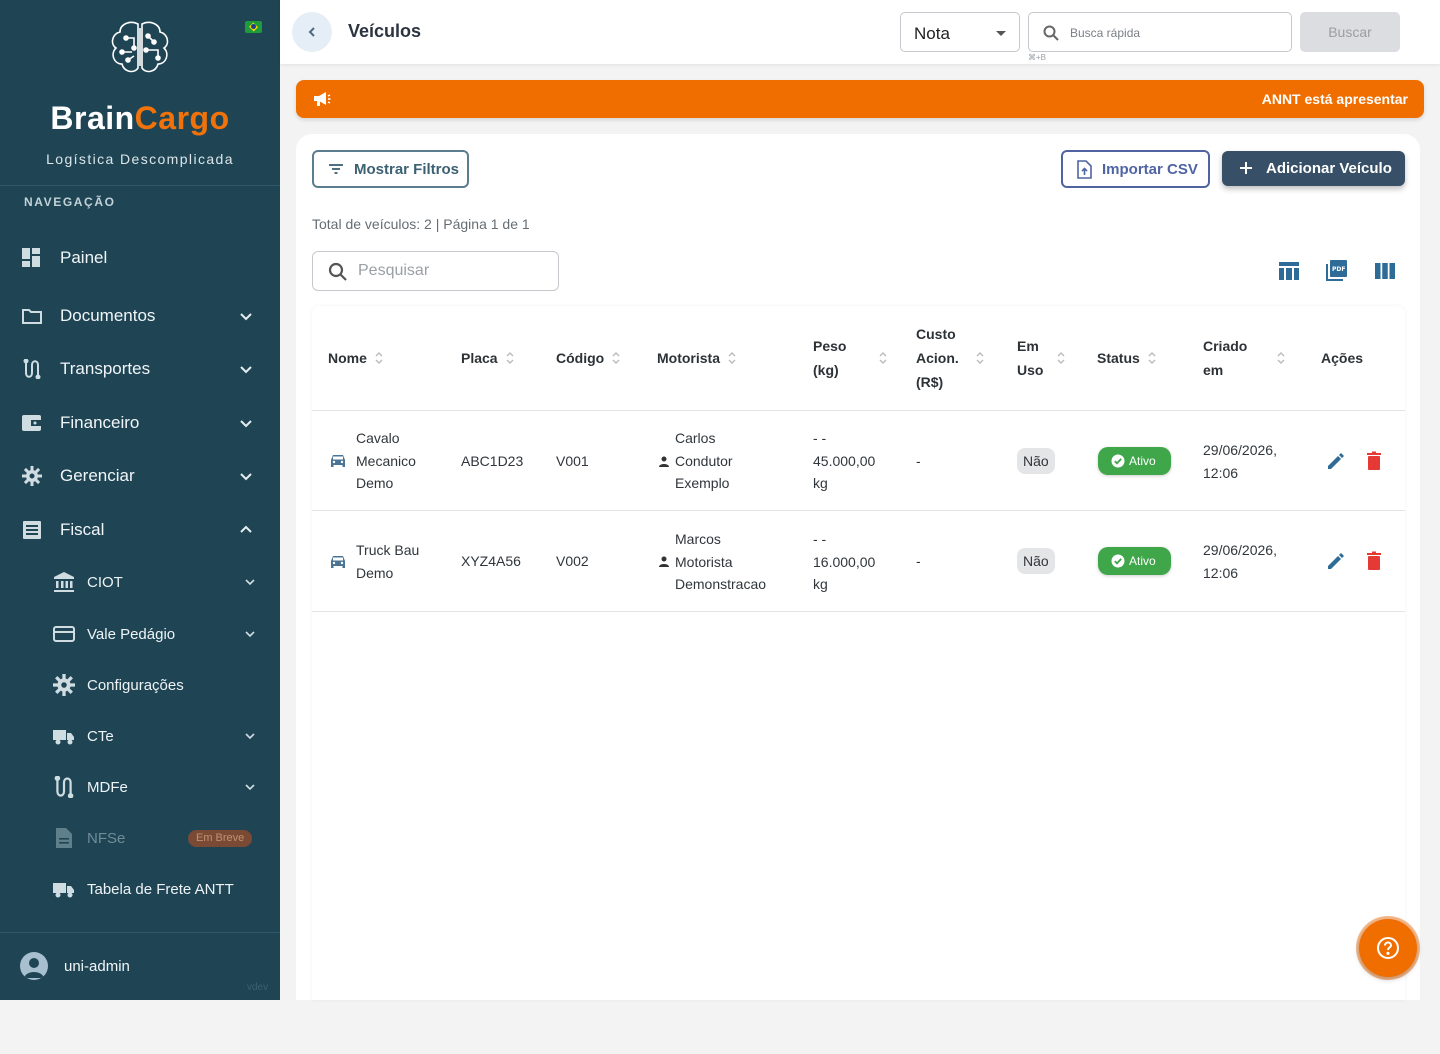 The image size is (1440, 1054). Describe the element at coordinates (588, 358) in the screenshot. I see `column-header-codigo: Código` at that location.